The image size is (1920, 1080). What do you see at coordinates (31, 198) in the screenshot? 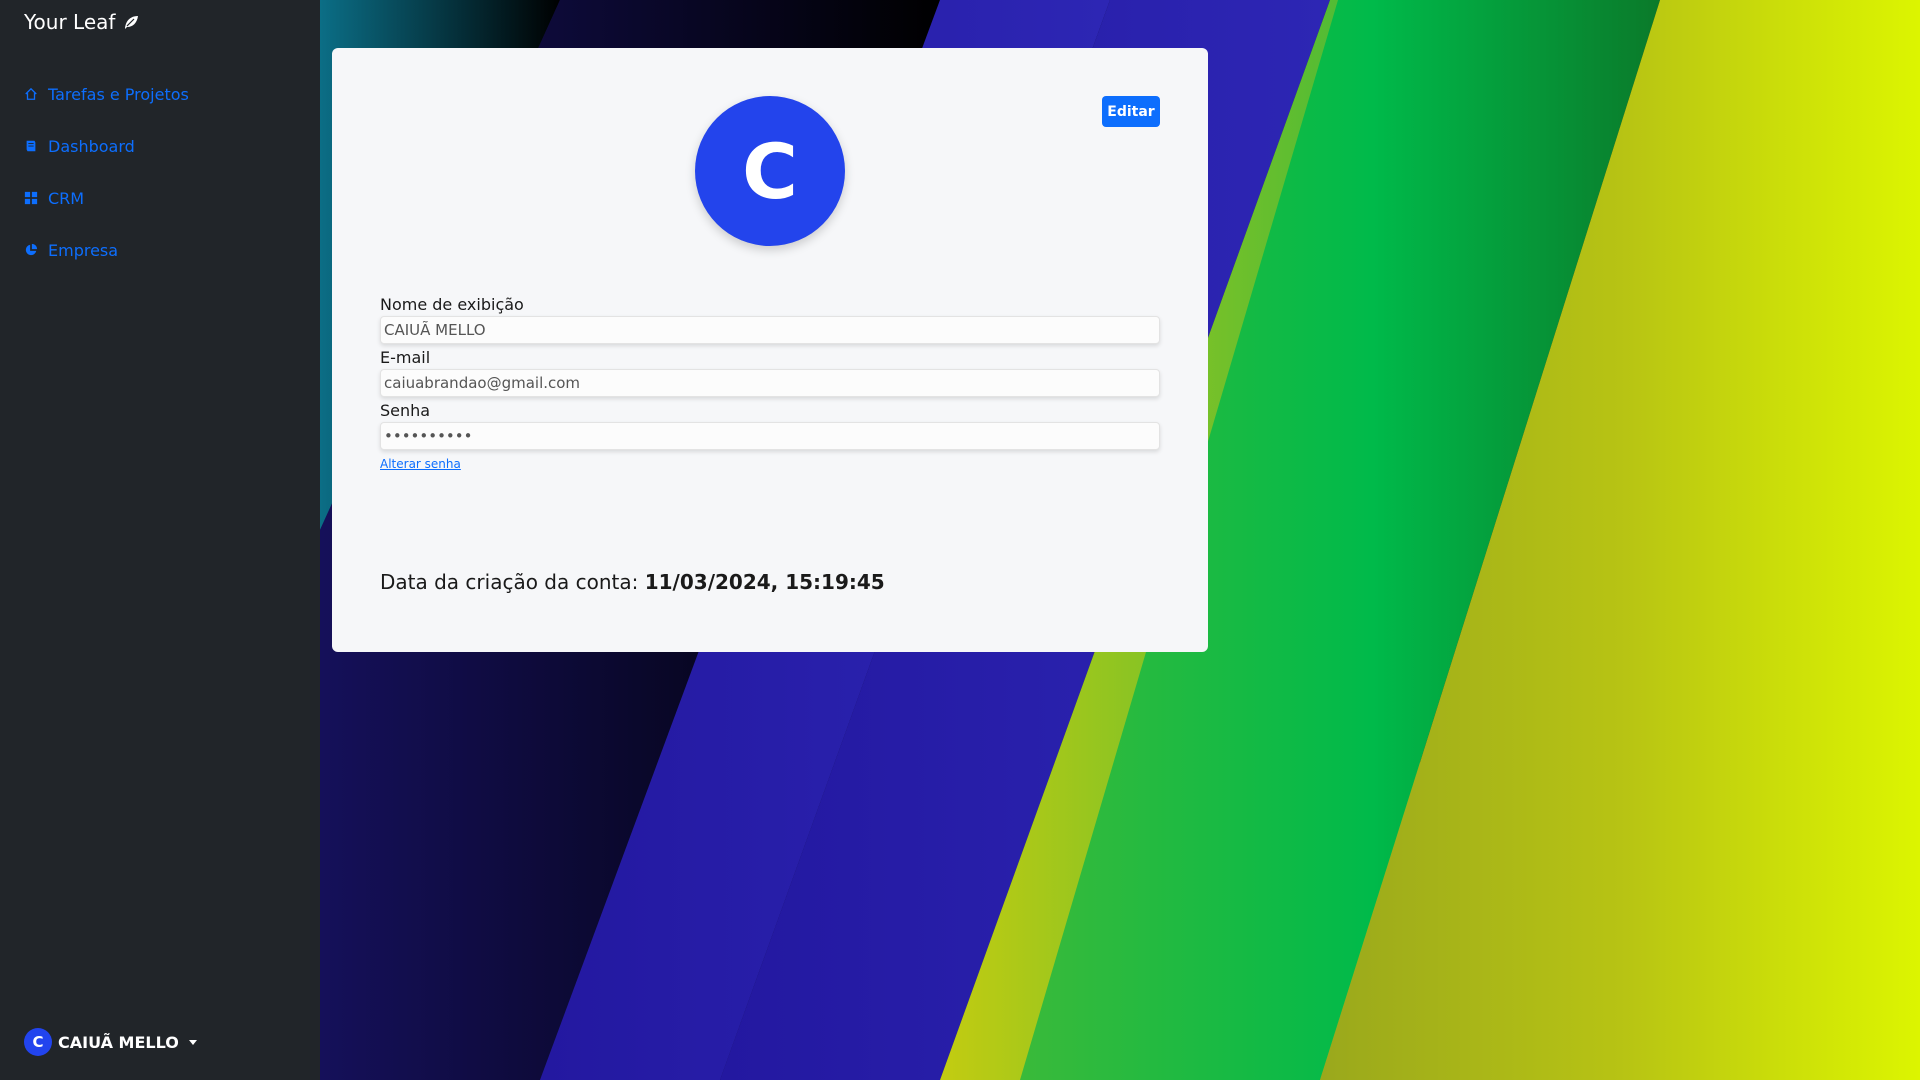
I see `grid-icon` at bounding box center [31, 198].